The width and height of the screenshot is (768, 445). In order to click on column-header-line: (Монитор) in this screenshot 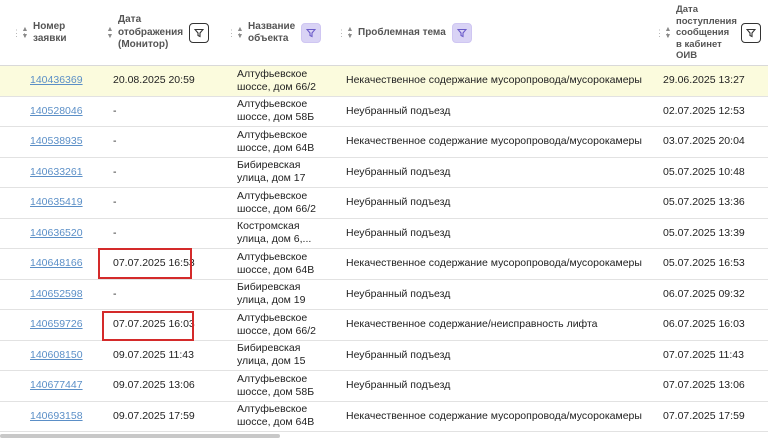, I will do `click(143, 45)`.